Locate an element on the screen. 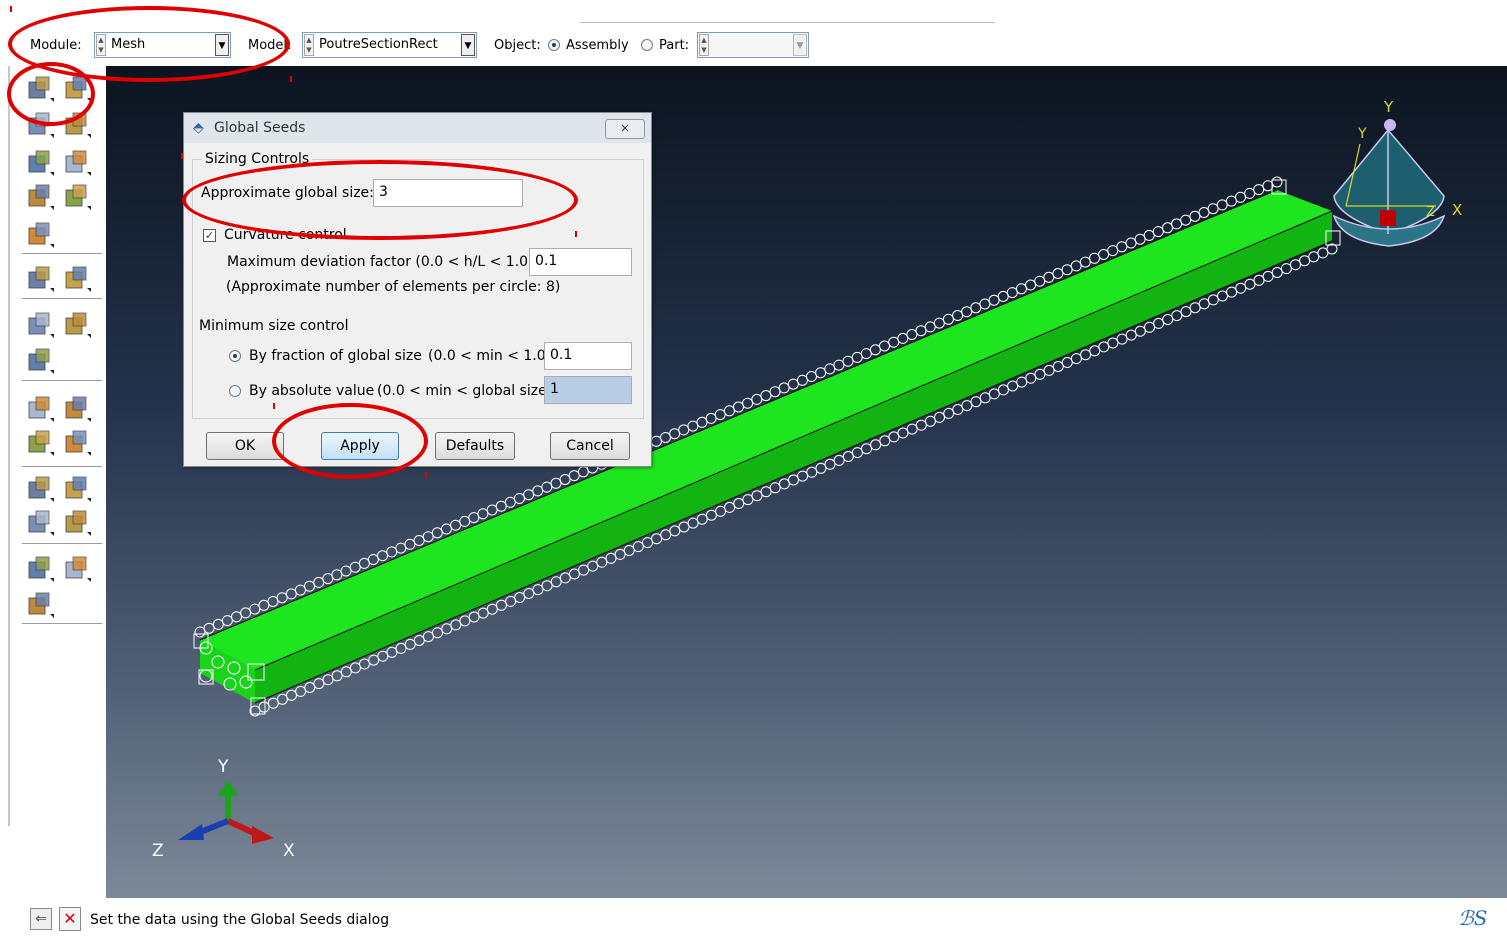  by-absolute-input: 1 is located at coordinates (588, 390).